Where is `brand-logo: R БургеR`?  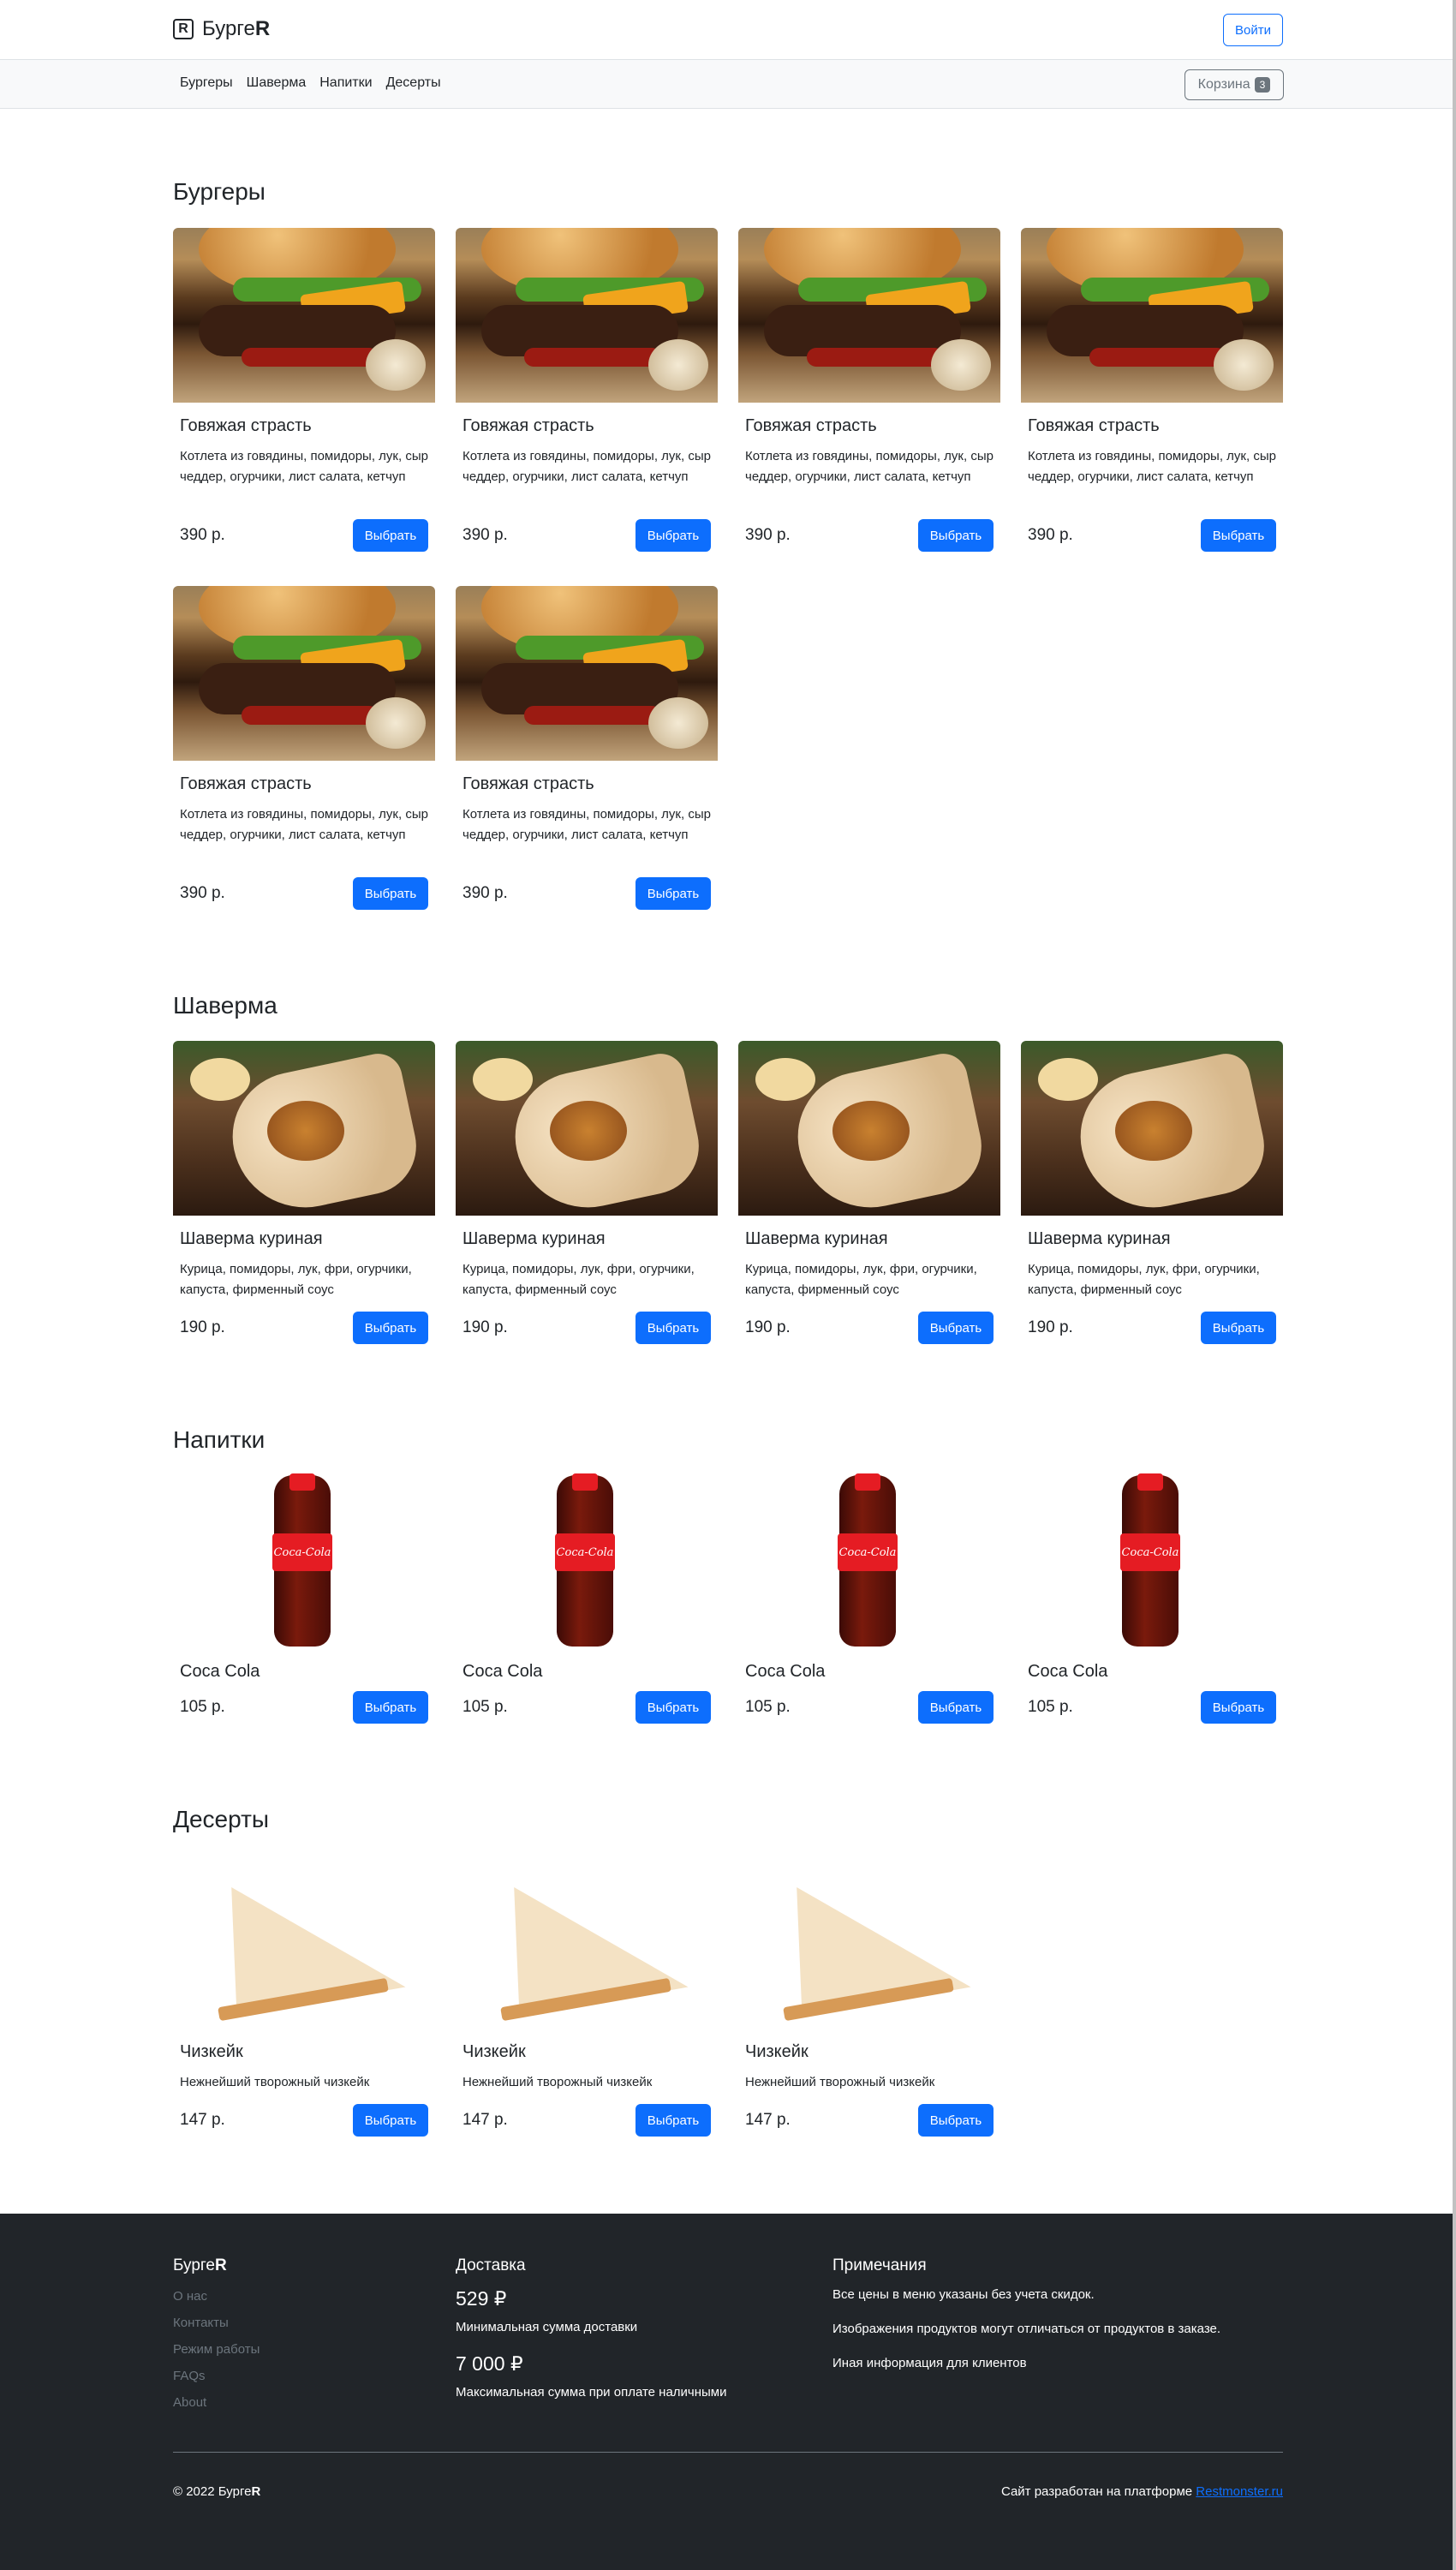 brand-logo: R БургеR is located at coordinates (221, 29).